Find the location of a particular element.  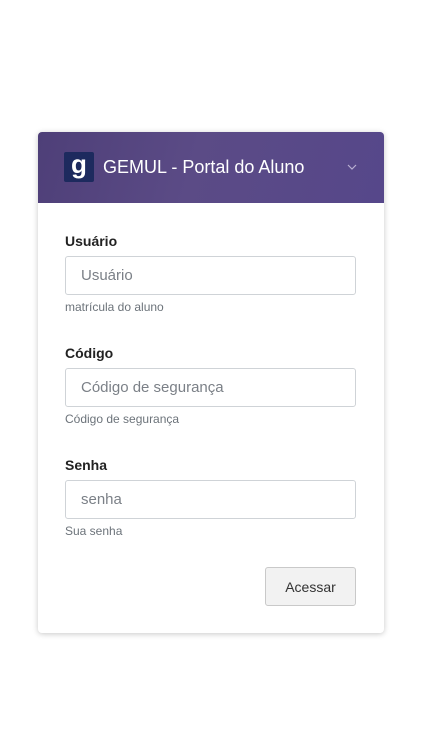

app-logo: g is located at coordinates (79, 167).